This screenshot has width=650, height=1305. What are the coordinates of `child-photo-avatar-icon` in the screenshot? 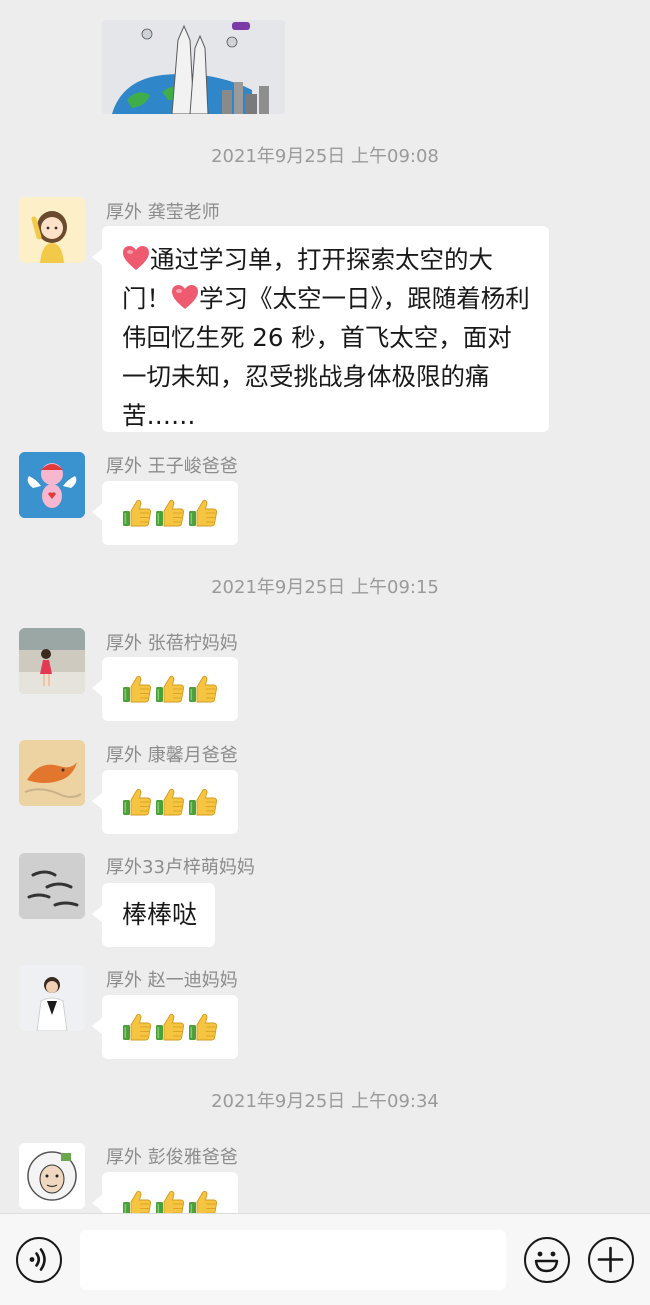 It's located at (52, 661).